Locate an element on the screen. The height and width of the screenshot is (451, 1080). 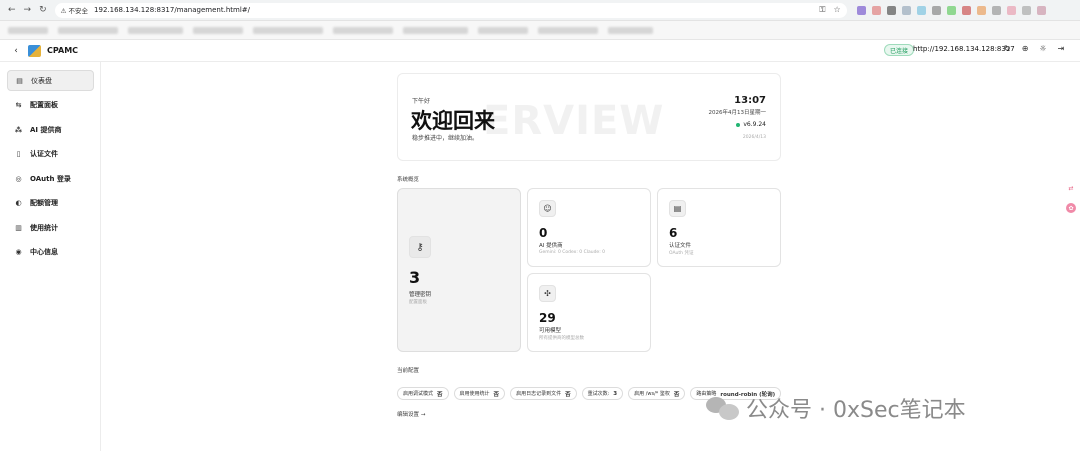
stat-sub: 配置面板 is located at coordinates (418, 302).